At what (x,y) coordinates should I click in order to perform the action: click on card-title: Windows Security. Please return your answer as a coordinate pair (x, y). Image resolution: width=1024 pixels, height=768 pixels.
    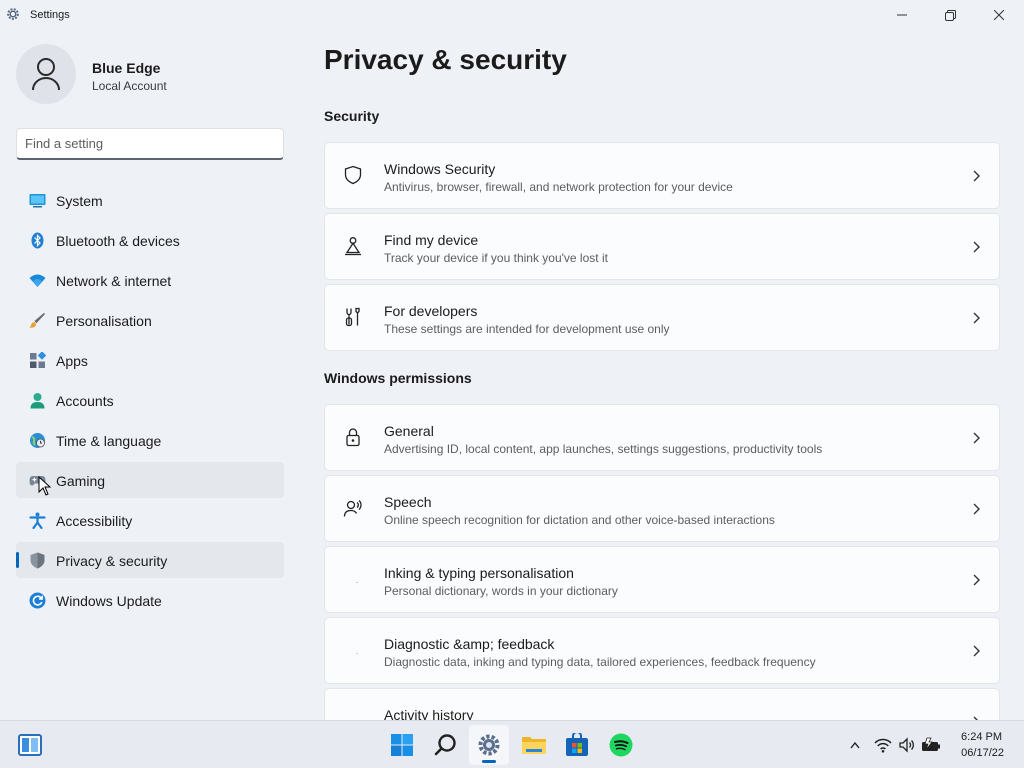
    Looking at the image, I should click on (440, 169).